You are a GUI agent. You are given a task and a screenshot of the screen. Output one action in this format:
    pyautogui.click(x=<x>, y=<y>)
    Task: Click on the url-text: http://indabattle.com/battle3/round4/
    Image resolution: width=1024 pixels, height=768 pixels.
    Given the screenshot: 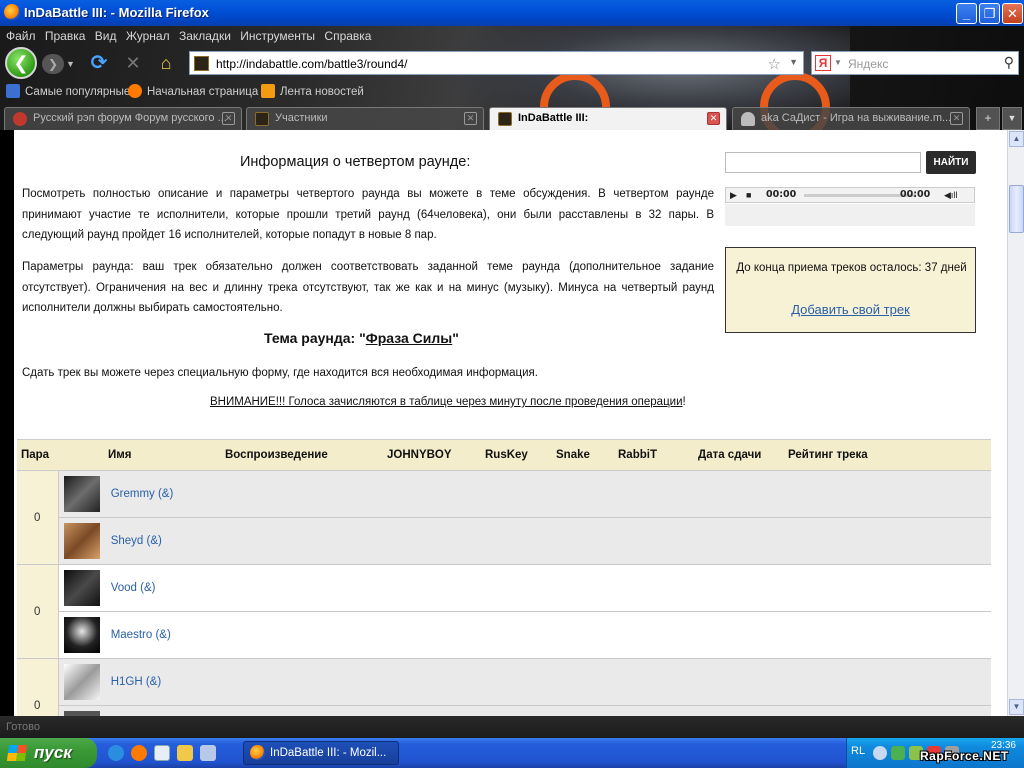 What is the action you would take?
    pyautogui.click(x=311, y=64)
    